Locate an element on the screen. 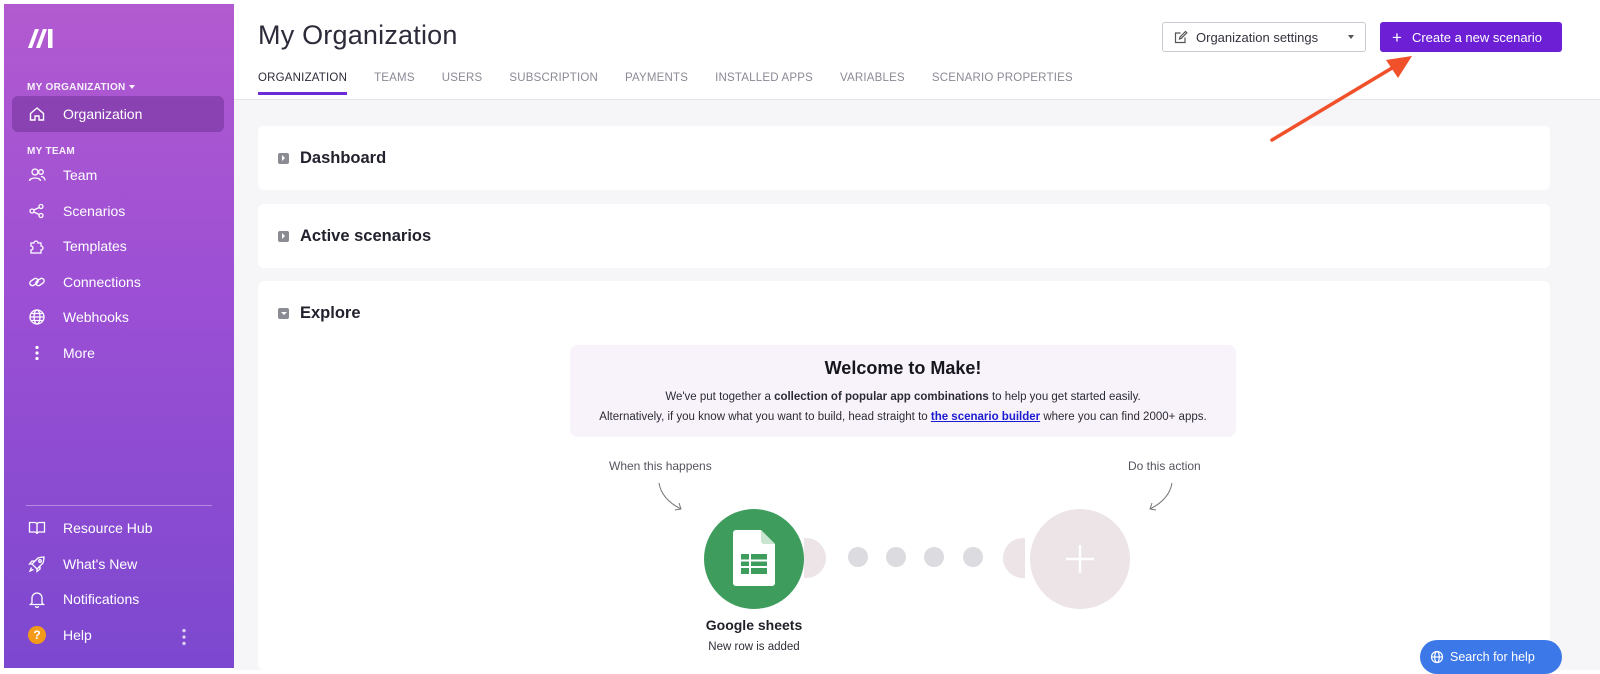  sidebar-item-label: Resource Hub is located at coordinates (108, 528).